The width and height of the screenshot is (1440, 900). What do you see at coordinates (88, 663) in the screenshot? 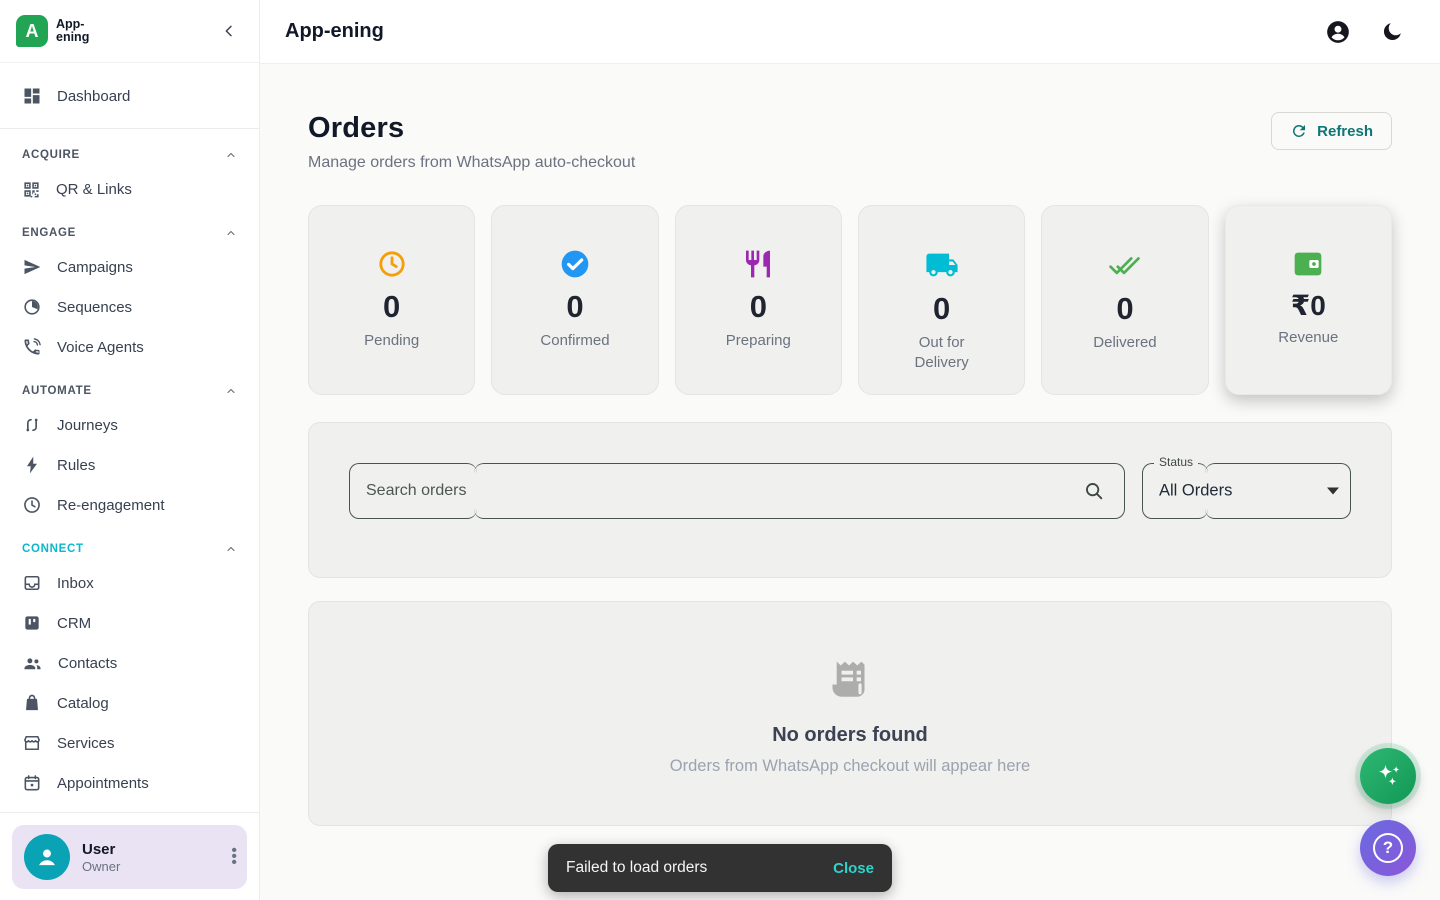
I see `sidebar-item-label: Contacts` at bounding box center [88, 663].